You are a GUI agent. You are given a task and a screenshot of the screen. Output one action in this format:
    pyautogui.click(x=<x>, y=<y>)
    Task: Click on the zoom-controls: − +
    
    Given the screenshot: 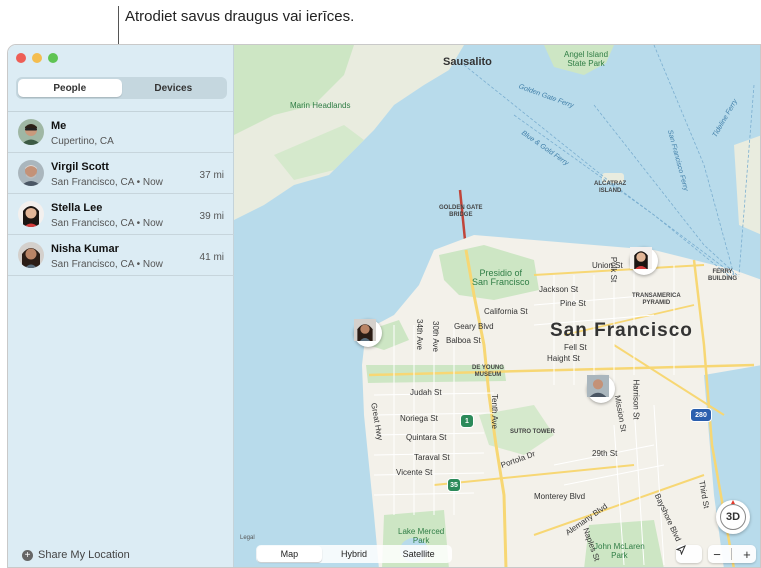 What is the action you would take?
    pyautogui.click(x=732, y=554)
    